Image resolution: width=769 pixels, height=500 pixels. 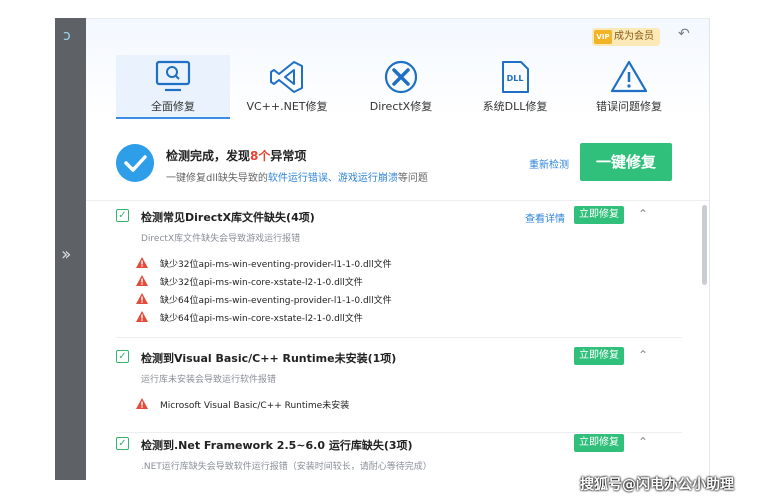 What do you see at coordinates (261, 283) in the screenshot?
I see `item-text: 缺少32位api-ms-win-core-xstate-l2-1-0.dll文件` at bounding box center [261, 283].